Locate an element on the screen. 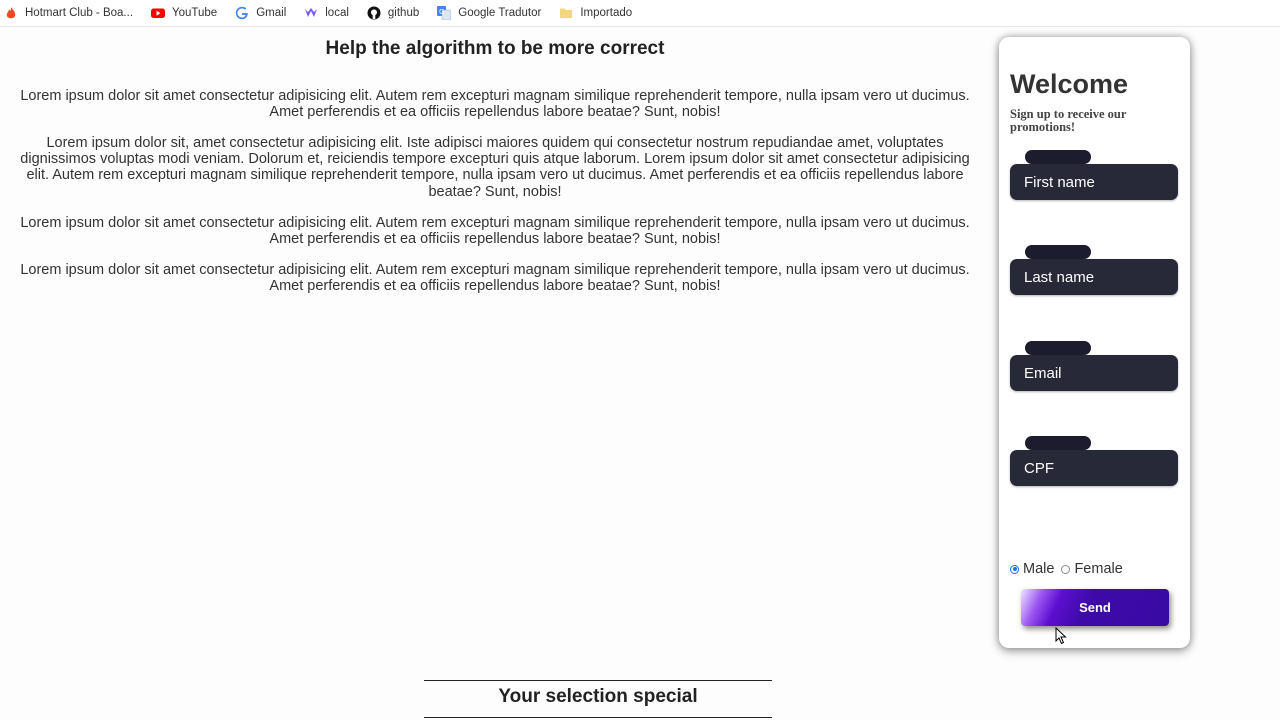 The height and width of the screenshot is (720, 1280). bookmark-gmail: Gmail is located at coordinates (260, 13).